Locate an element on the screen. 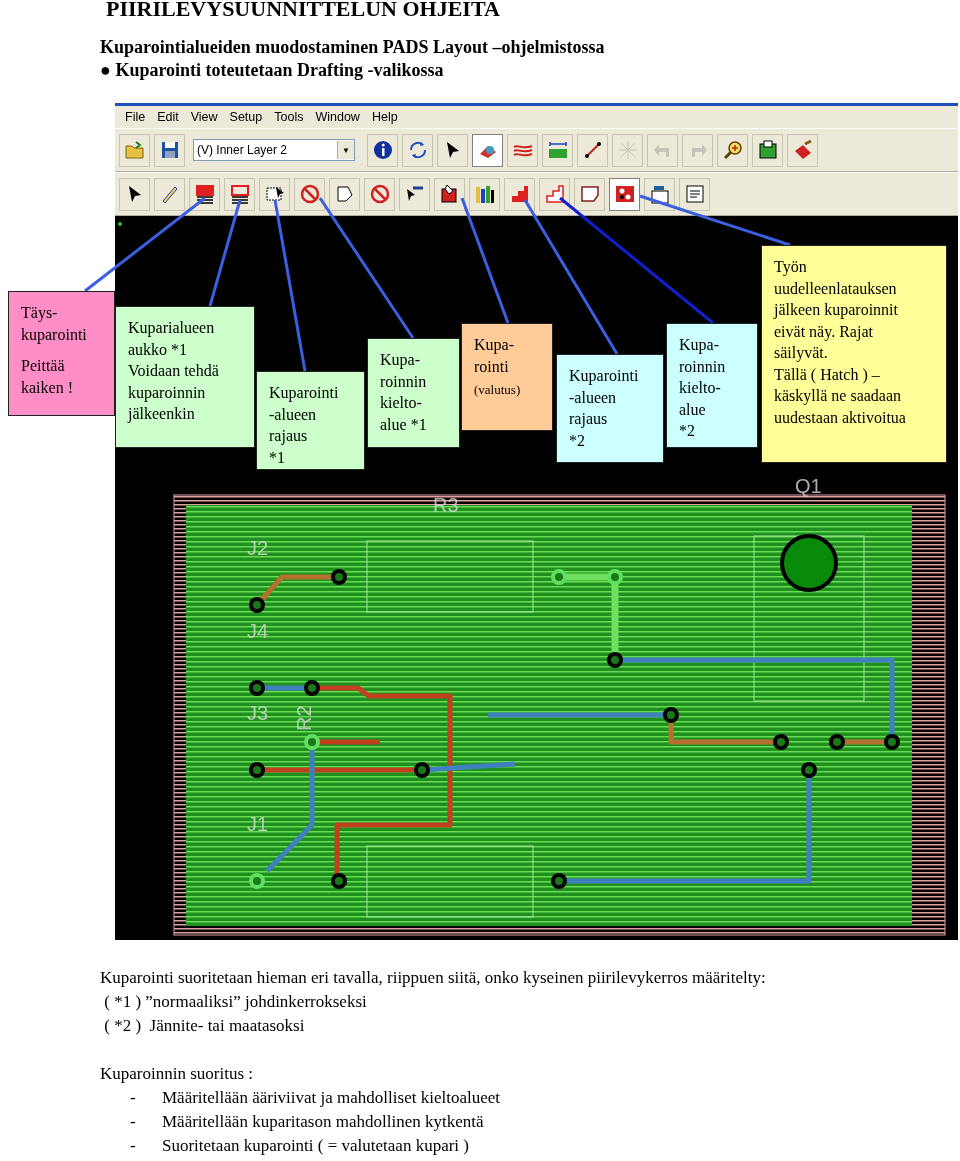  step-text: Suoritetaan kuparointi ( = valutetaan kupari ) is located at coordinates (315, 1146).